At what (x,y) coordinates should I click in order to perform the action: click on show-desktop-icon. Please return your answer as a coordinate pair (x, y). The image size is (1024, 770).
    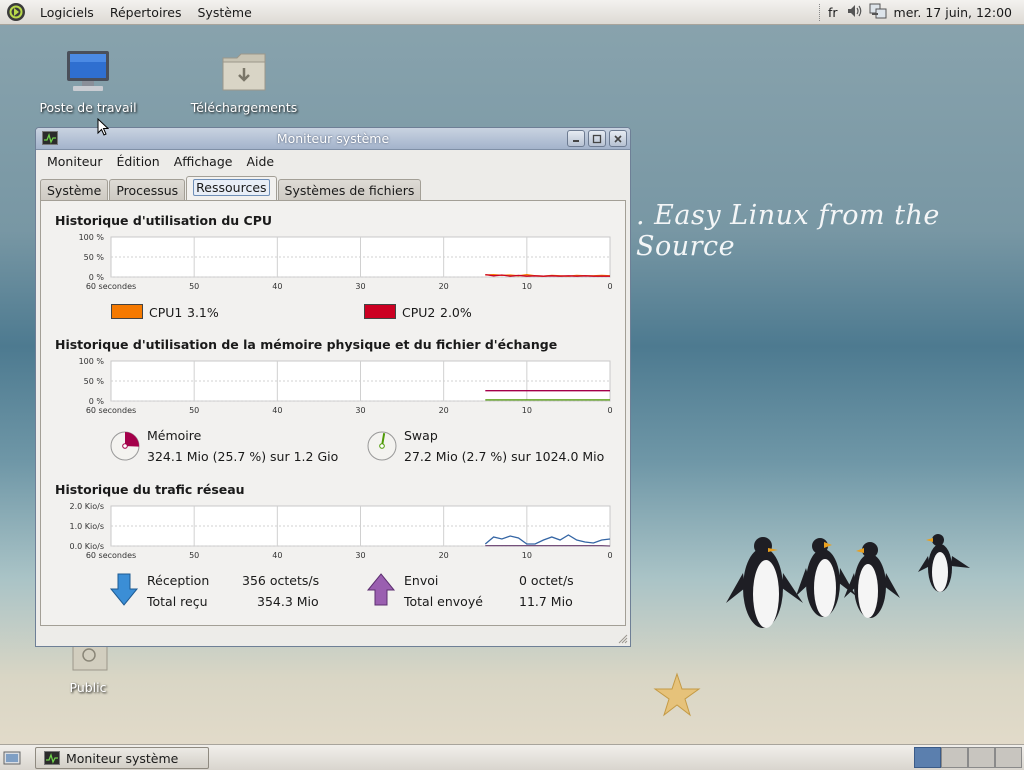
    Looking at the image, I should click on (12, 759).